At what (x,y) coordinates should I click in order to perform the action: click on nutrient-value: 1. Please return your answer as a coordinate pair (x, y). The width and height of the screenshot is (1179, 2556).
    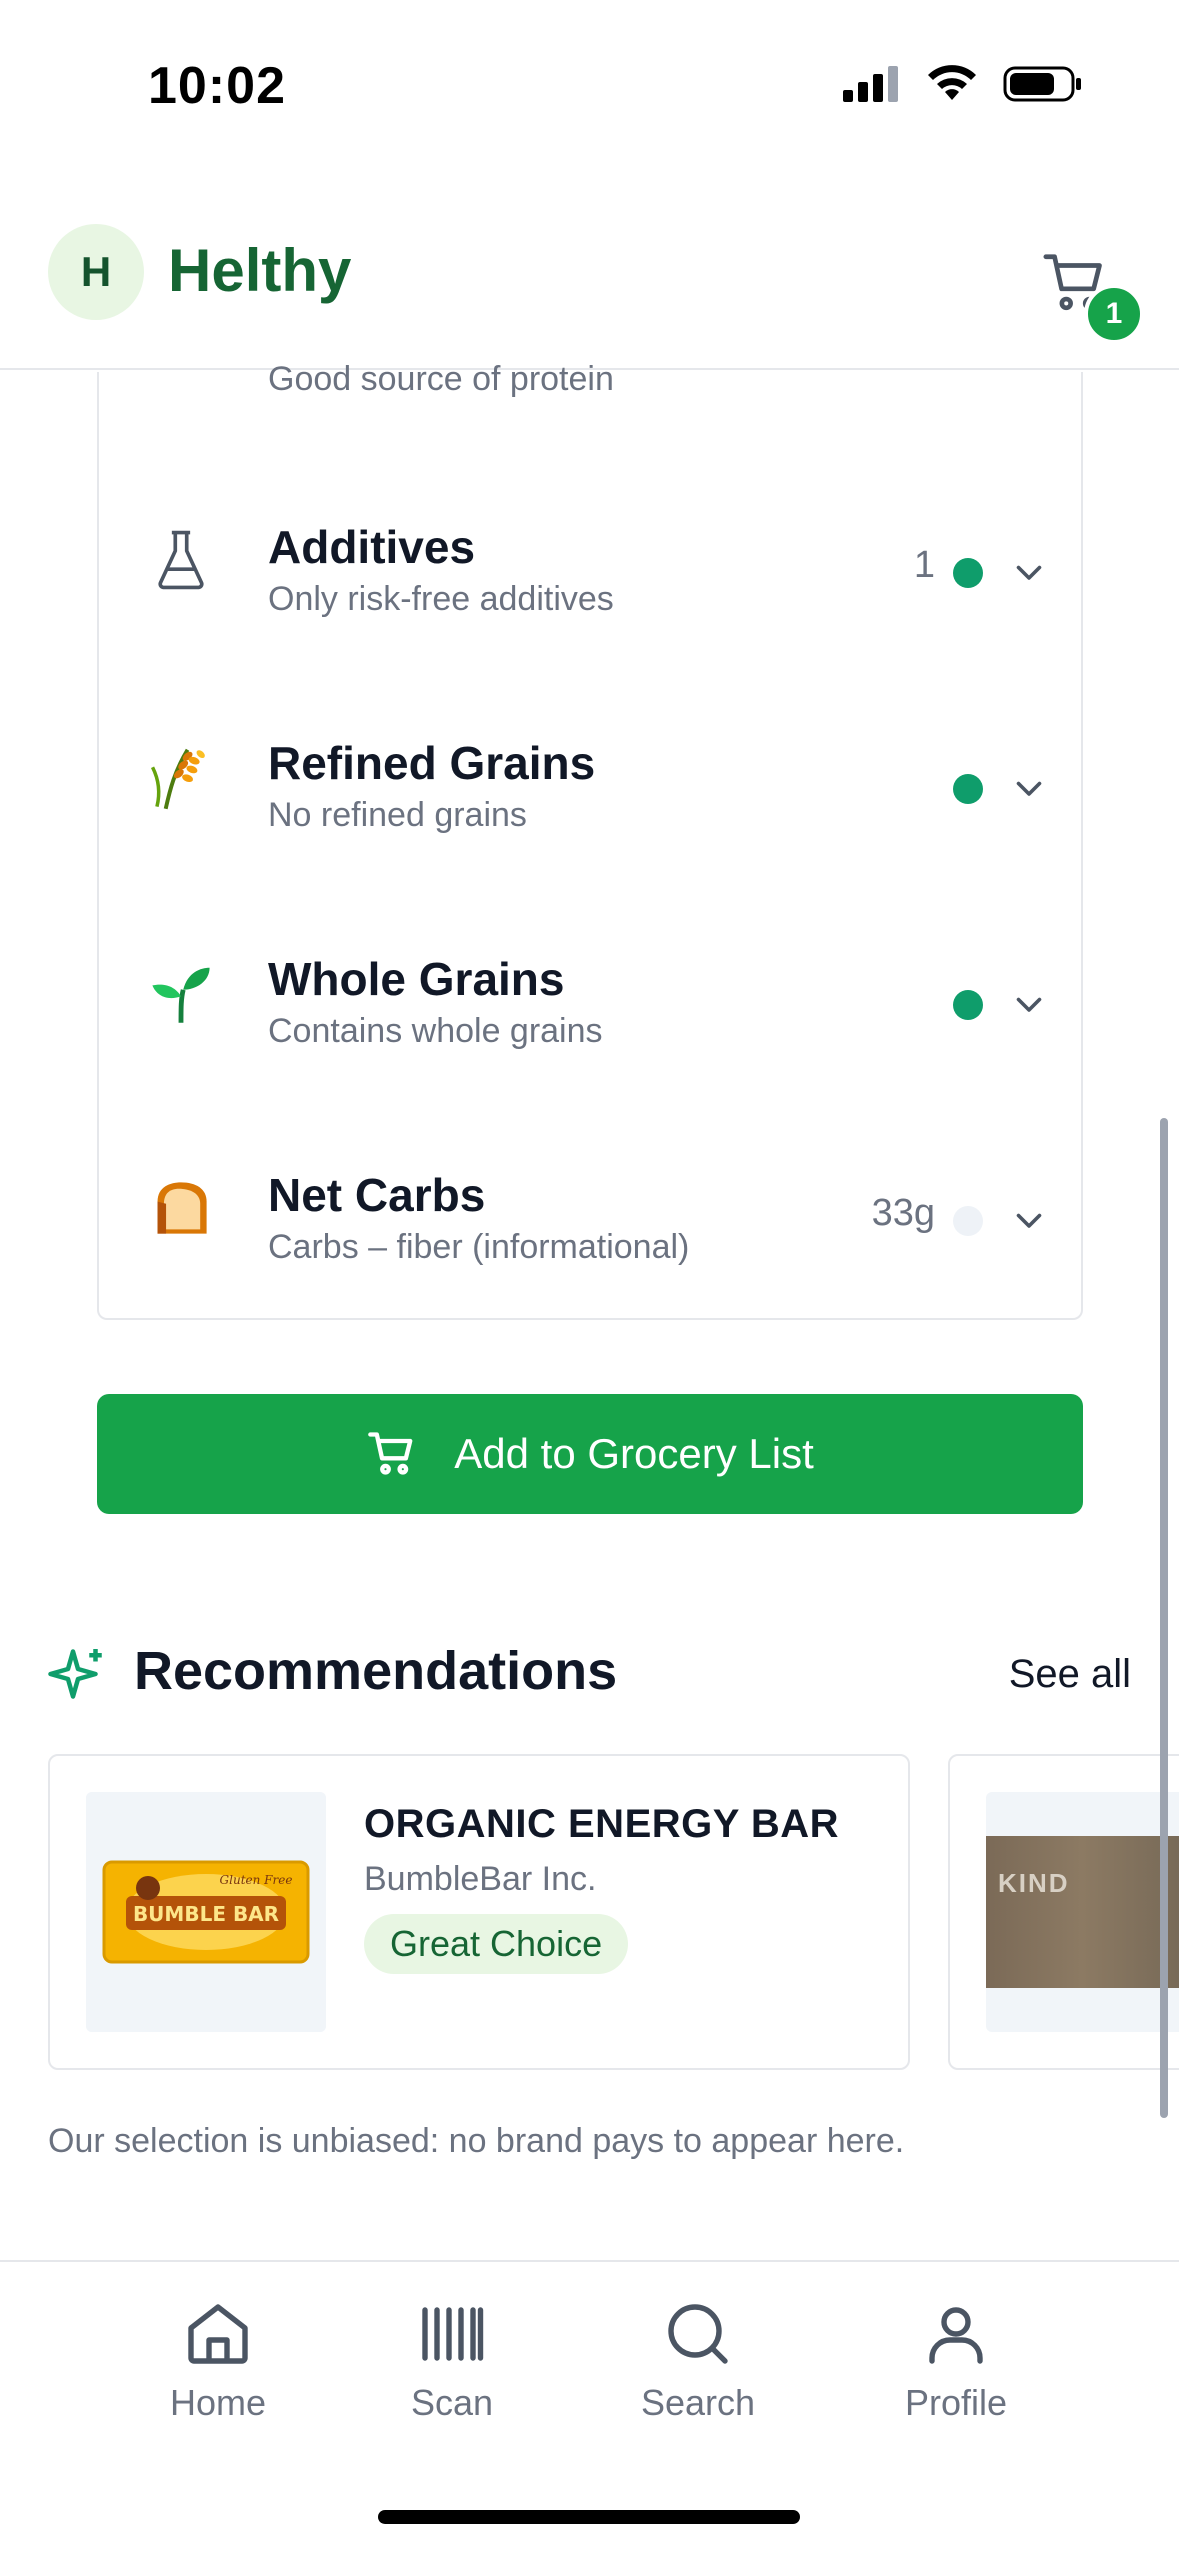
    Looking at the image, I should click on (924, 565).